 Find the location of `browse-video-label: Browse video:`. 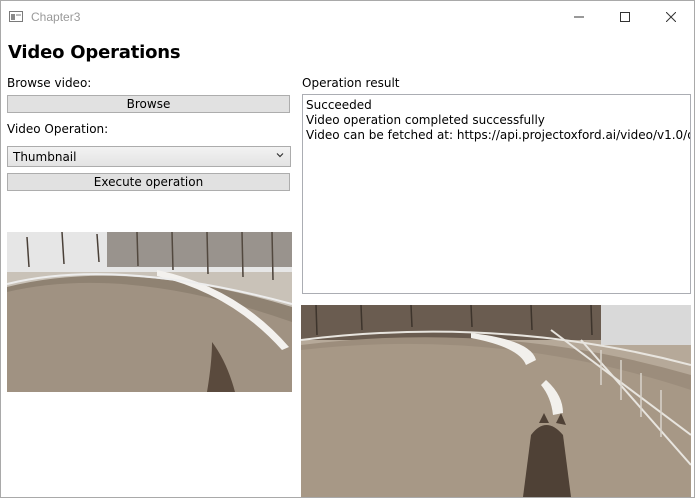

browse-video-label: Browse video: is located at coordinates (49, 83).